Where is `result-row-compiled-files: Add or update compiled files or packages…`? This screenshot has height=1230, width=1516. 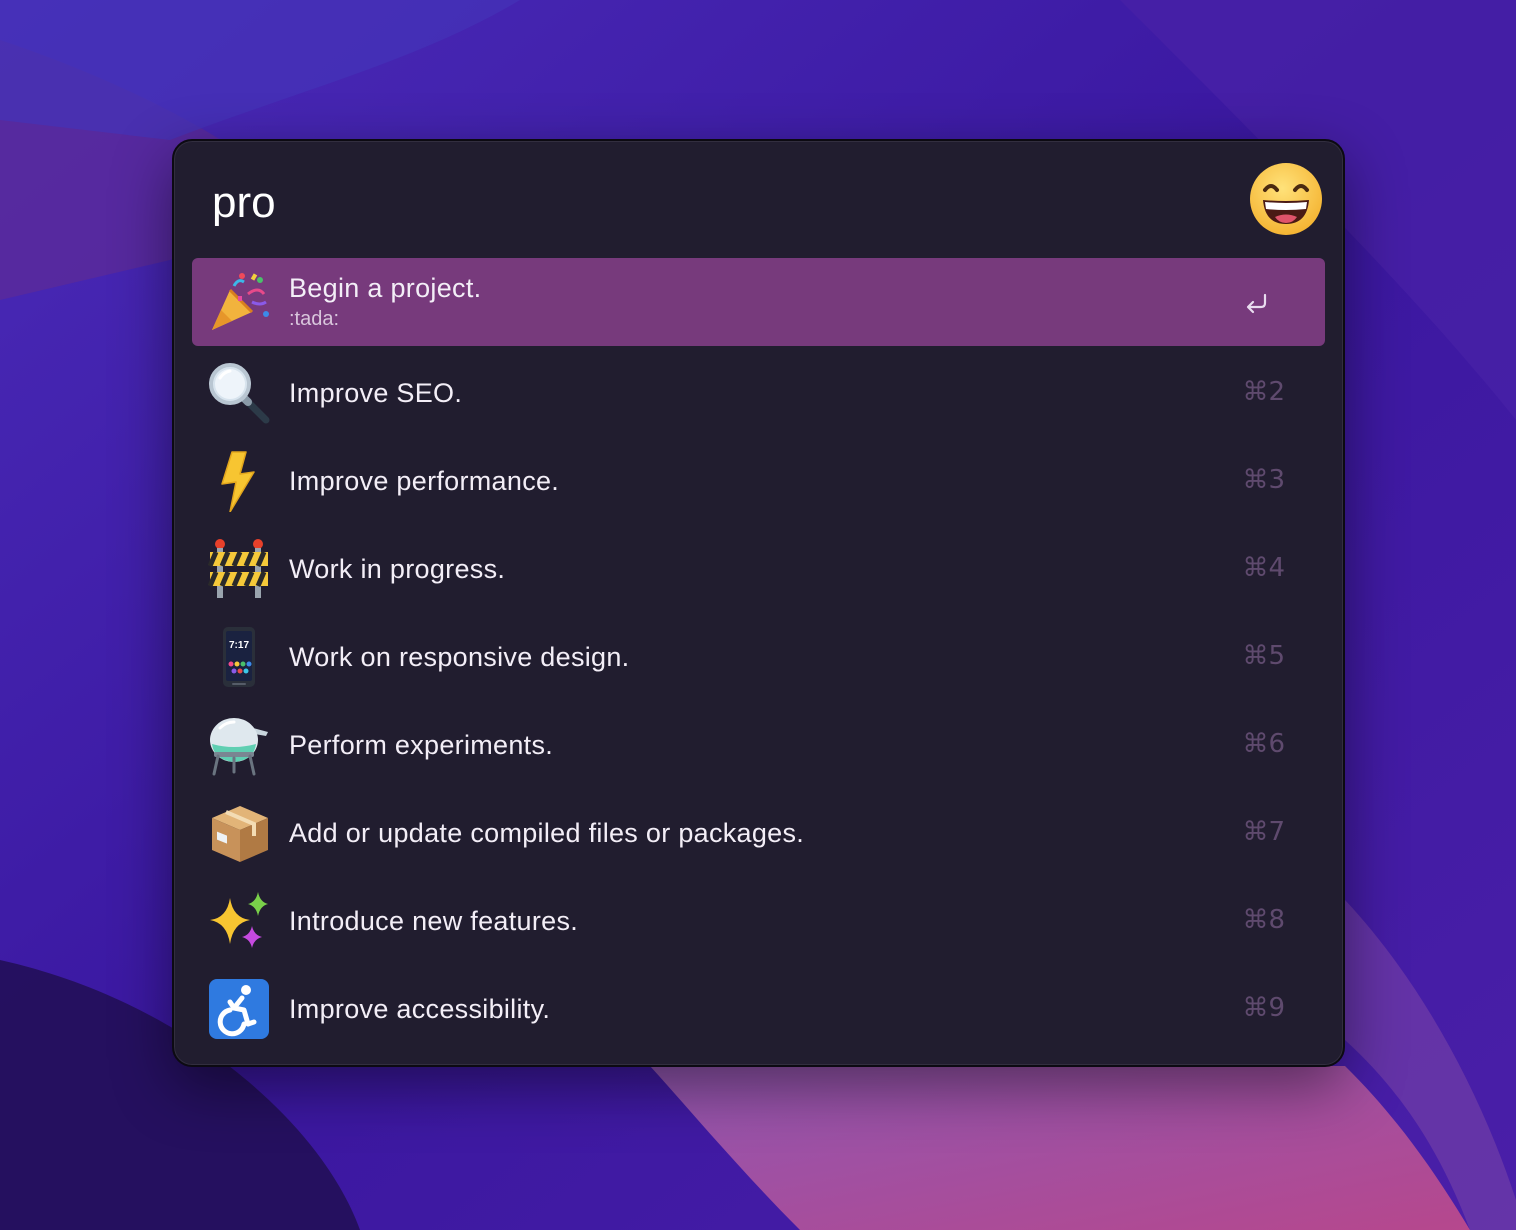 result-row-compiled-files: Add or update compiled files or packages… is located at coordinates (758, 832).